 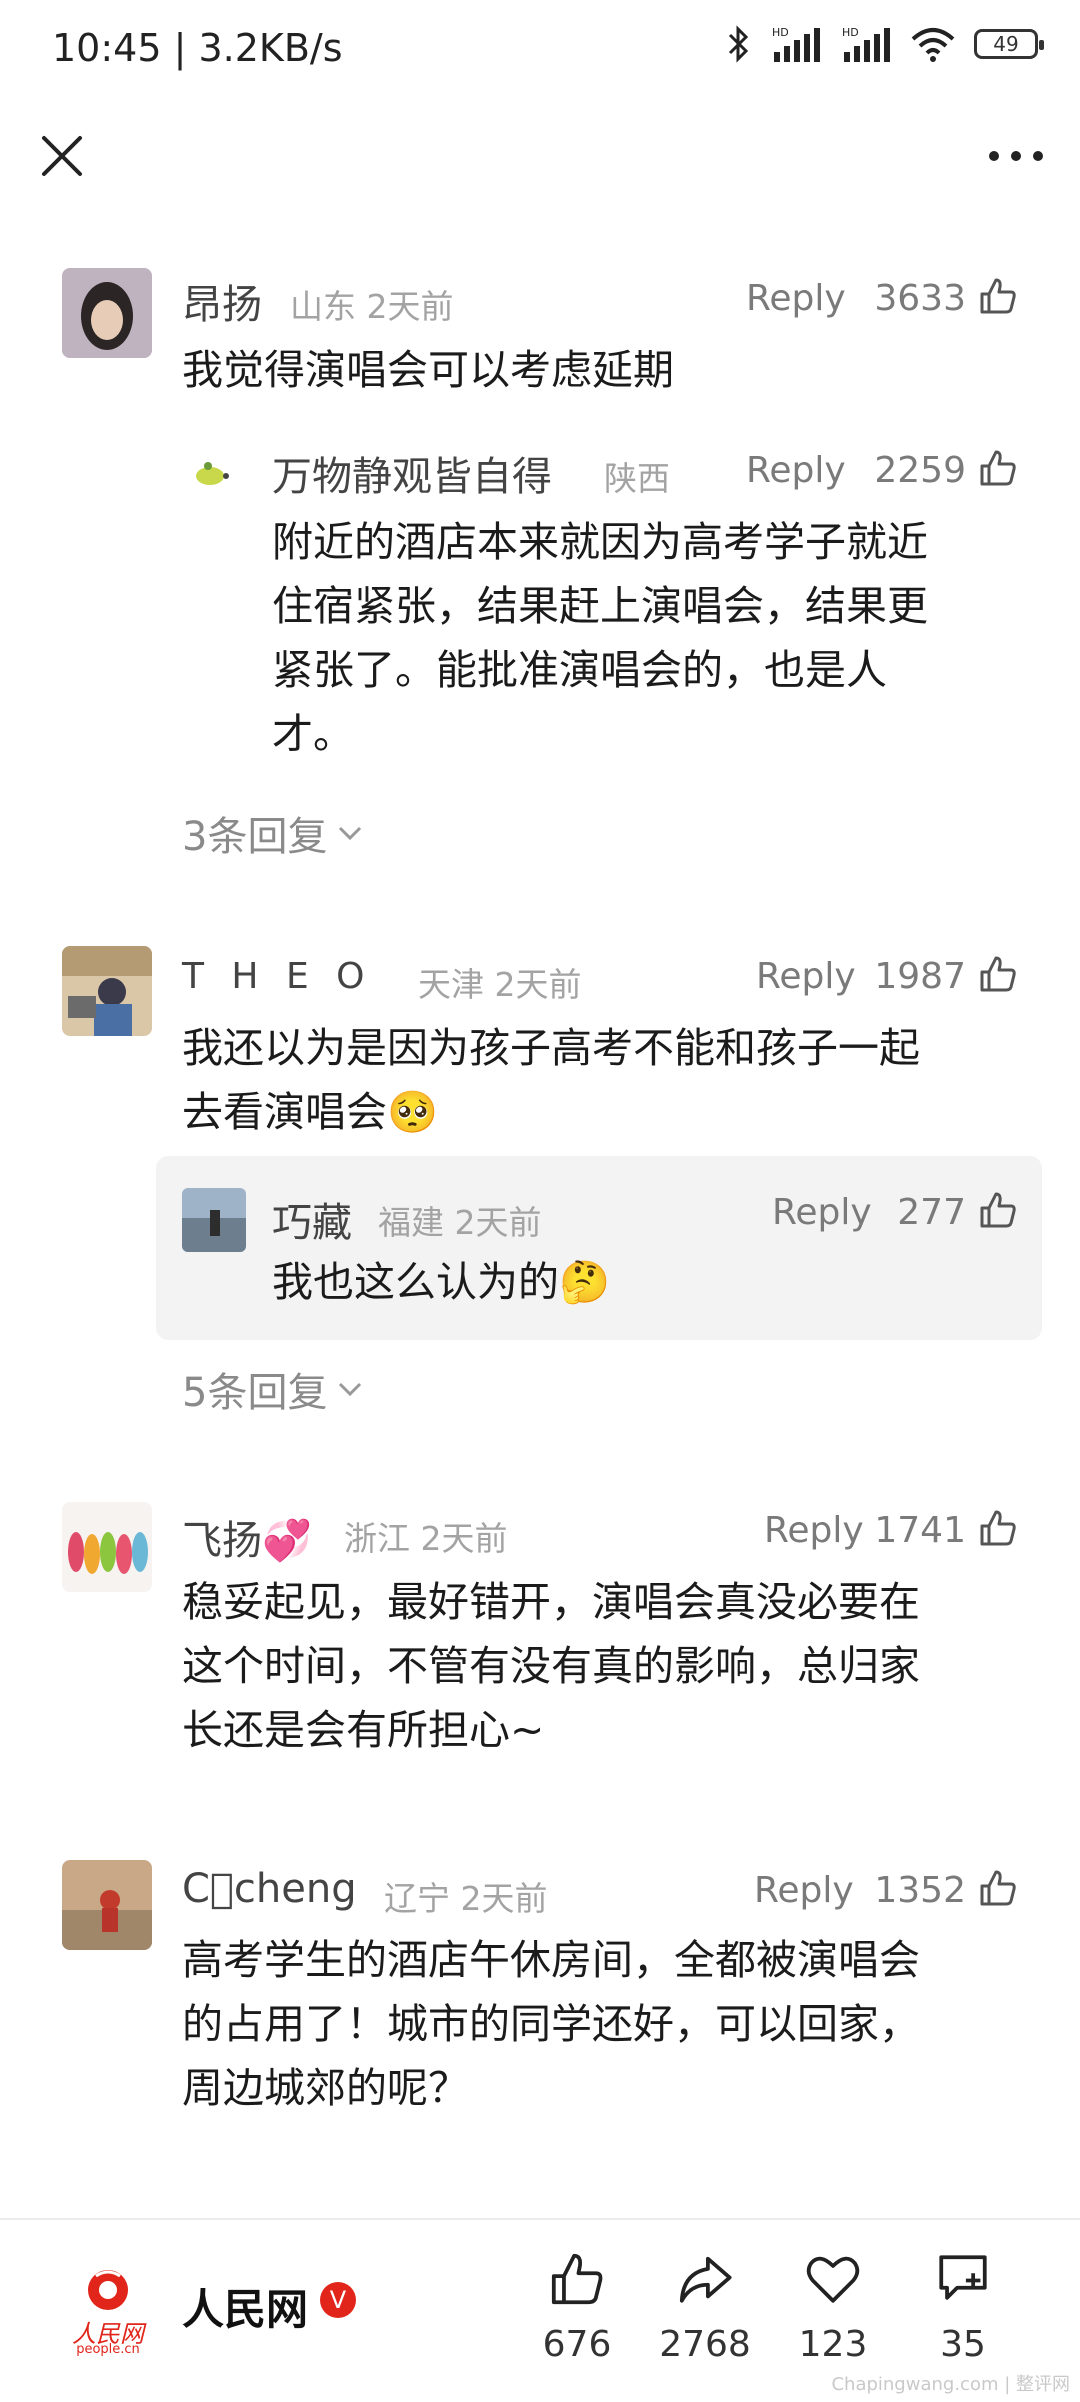 I want to click on location: 天津, so click(x=451, y=984).